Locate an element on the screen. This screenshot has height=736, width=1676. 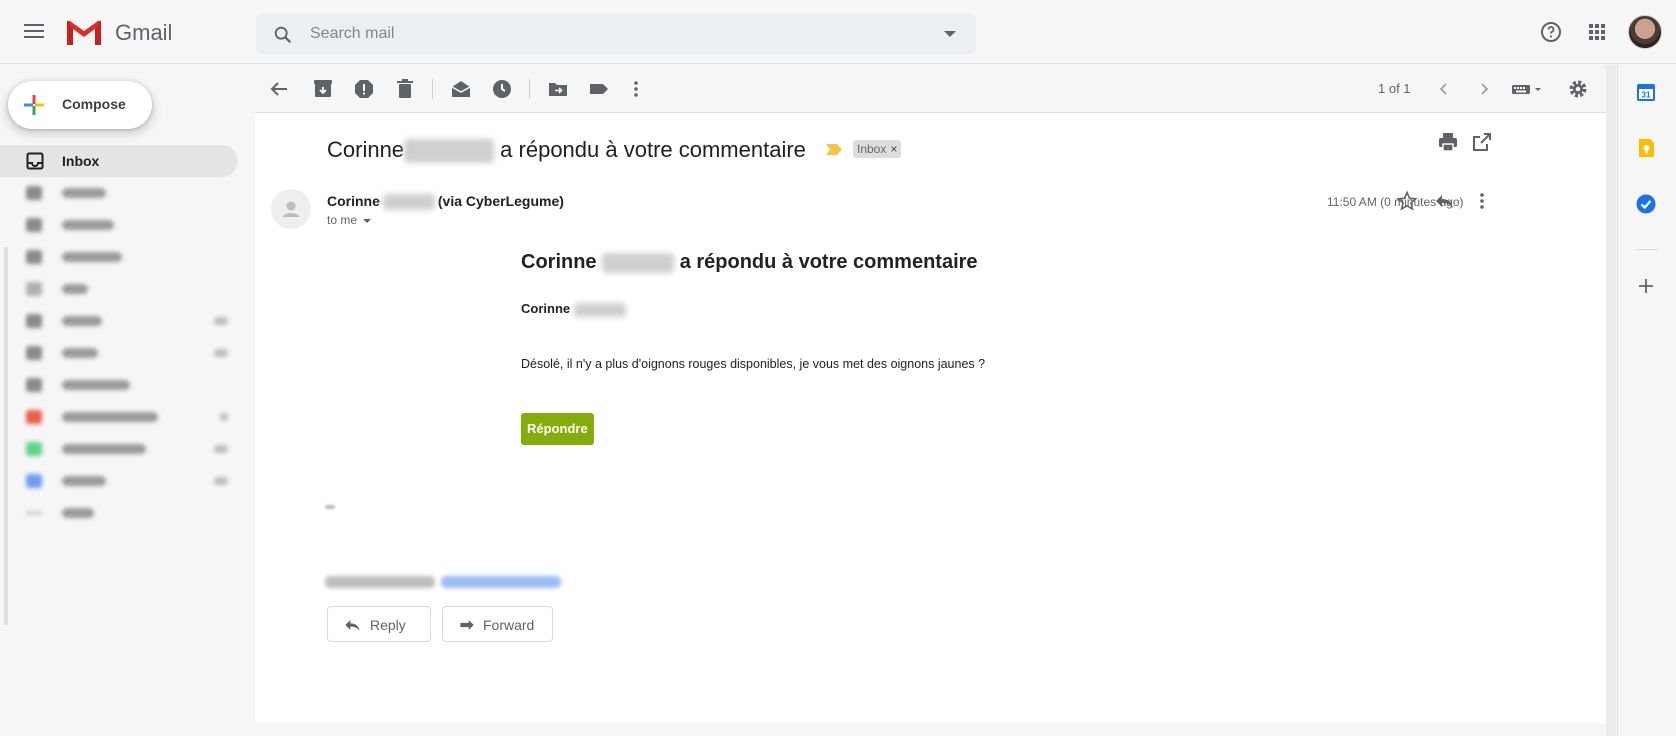
forward-button: Forward is located at coordinates (497, 624).